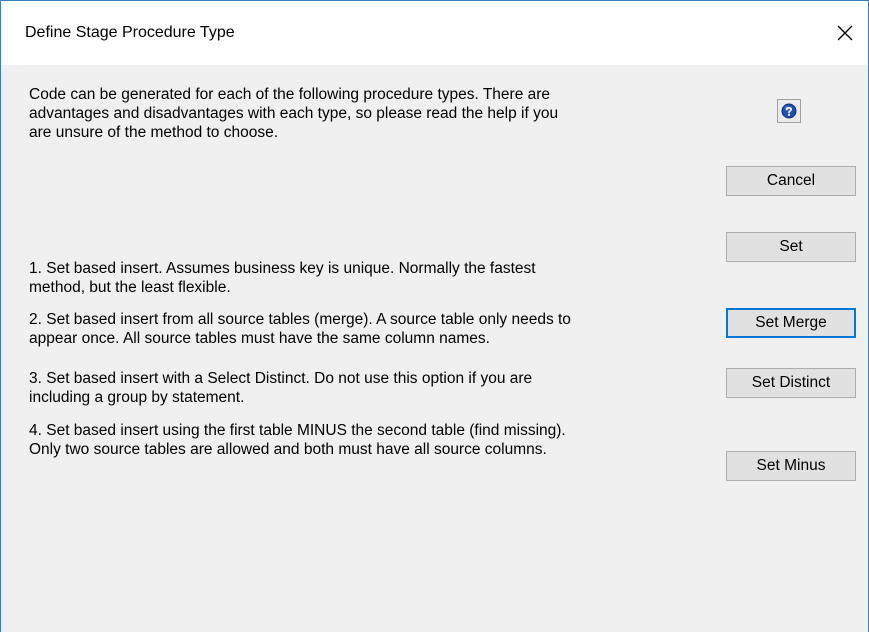 The image size is (869, 632). I want to click on title-bar: Define Stage Procedure Type, so click(434, 33).